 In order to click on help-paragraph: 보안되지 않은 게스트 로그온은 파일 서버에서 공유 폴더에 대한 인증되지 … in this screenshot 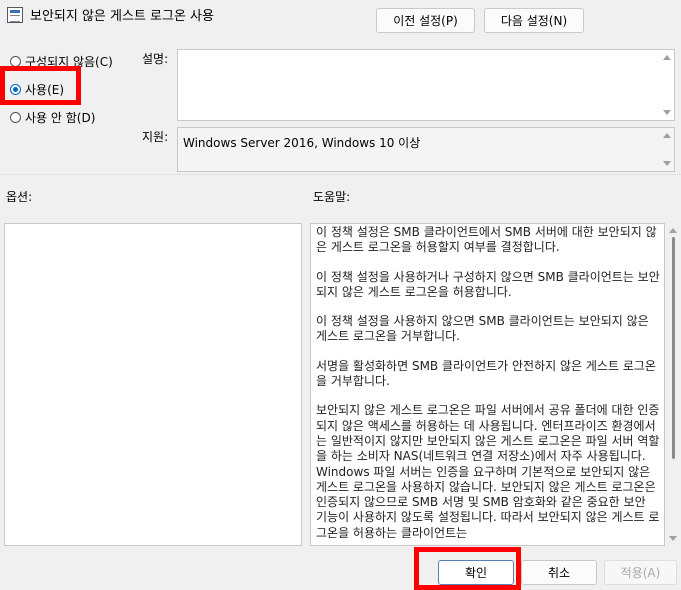, I will do `click(488, 471)`.